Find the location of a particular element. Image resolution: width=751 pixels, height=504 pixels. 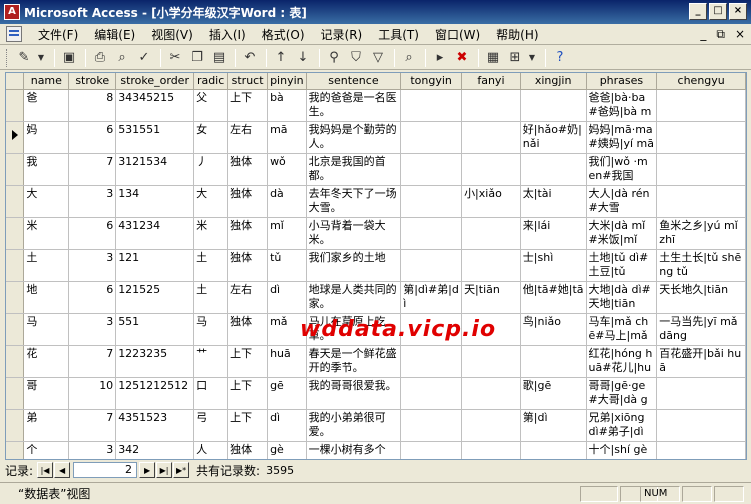

cell-sentence: 我的小弟弟很可爱。 is located at coordinates (354, 425).